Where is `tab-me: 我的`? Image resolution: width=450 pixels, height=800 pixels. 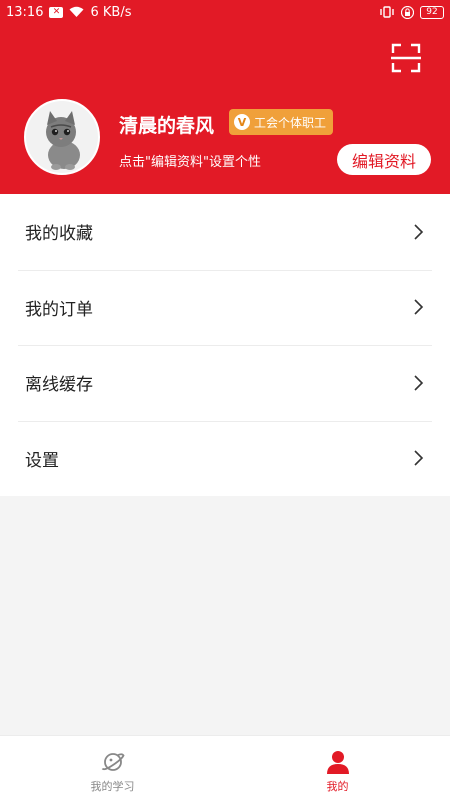 tab-me: 我的 is located at coordinates (337, 768).